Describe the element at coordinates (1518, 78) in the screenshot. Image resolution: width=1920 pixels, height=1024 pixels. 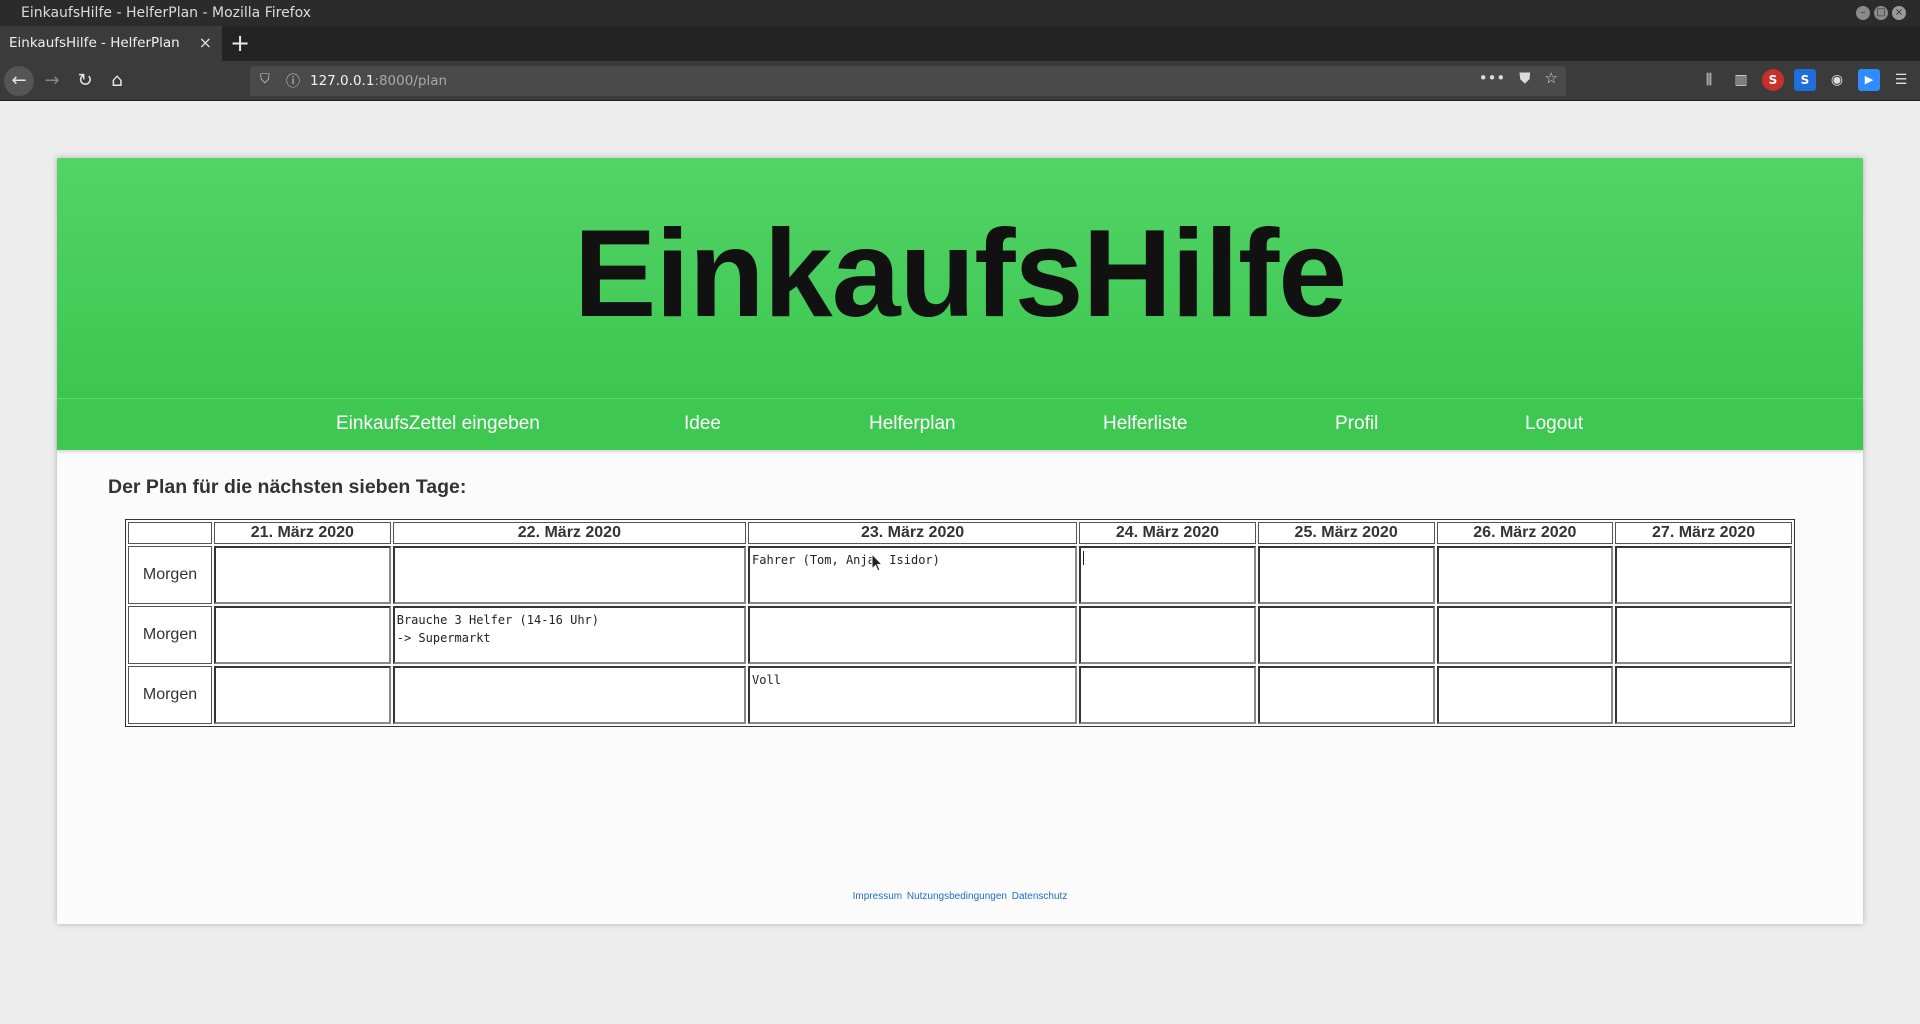
I see `url-actions: ••• ⛊ ☆` at that location.